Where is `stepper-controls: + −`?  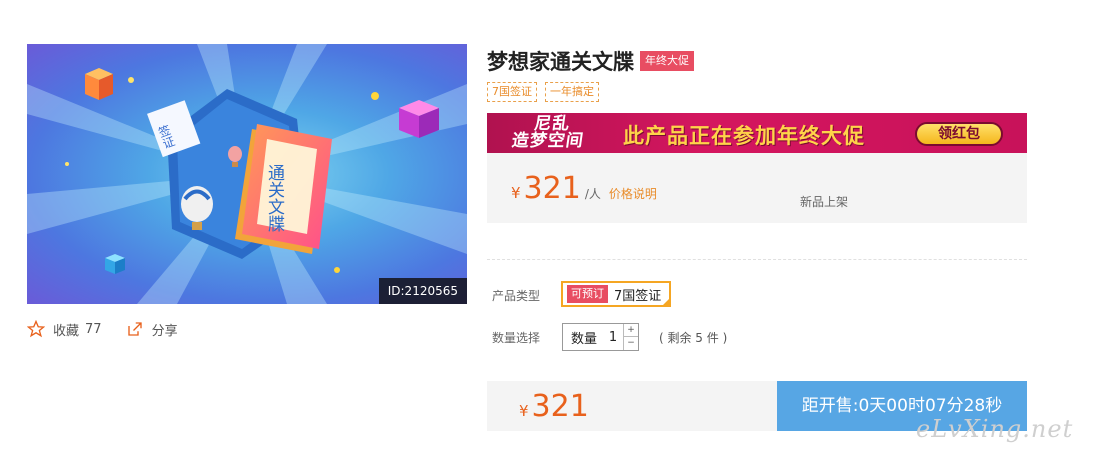
stepper-controls: + − is located at coordinates (631, 337).